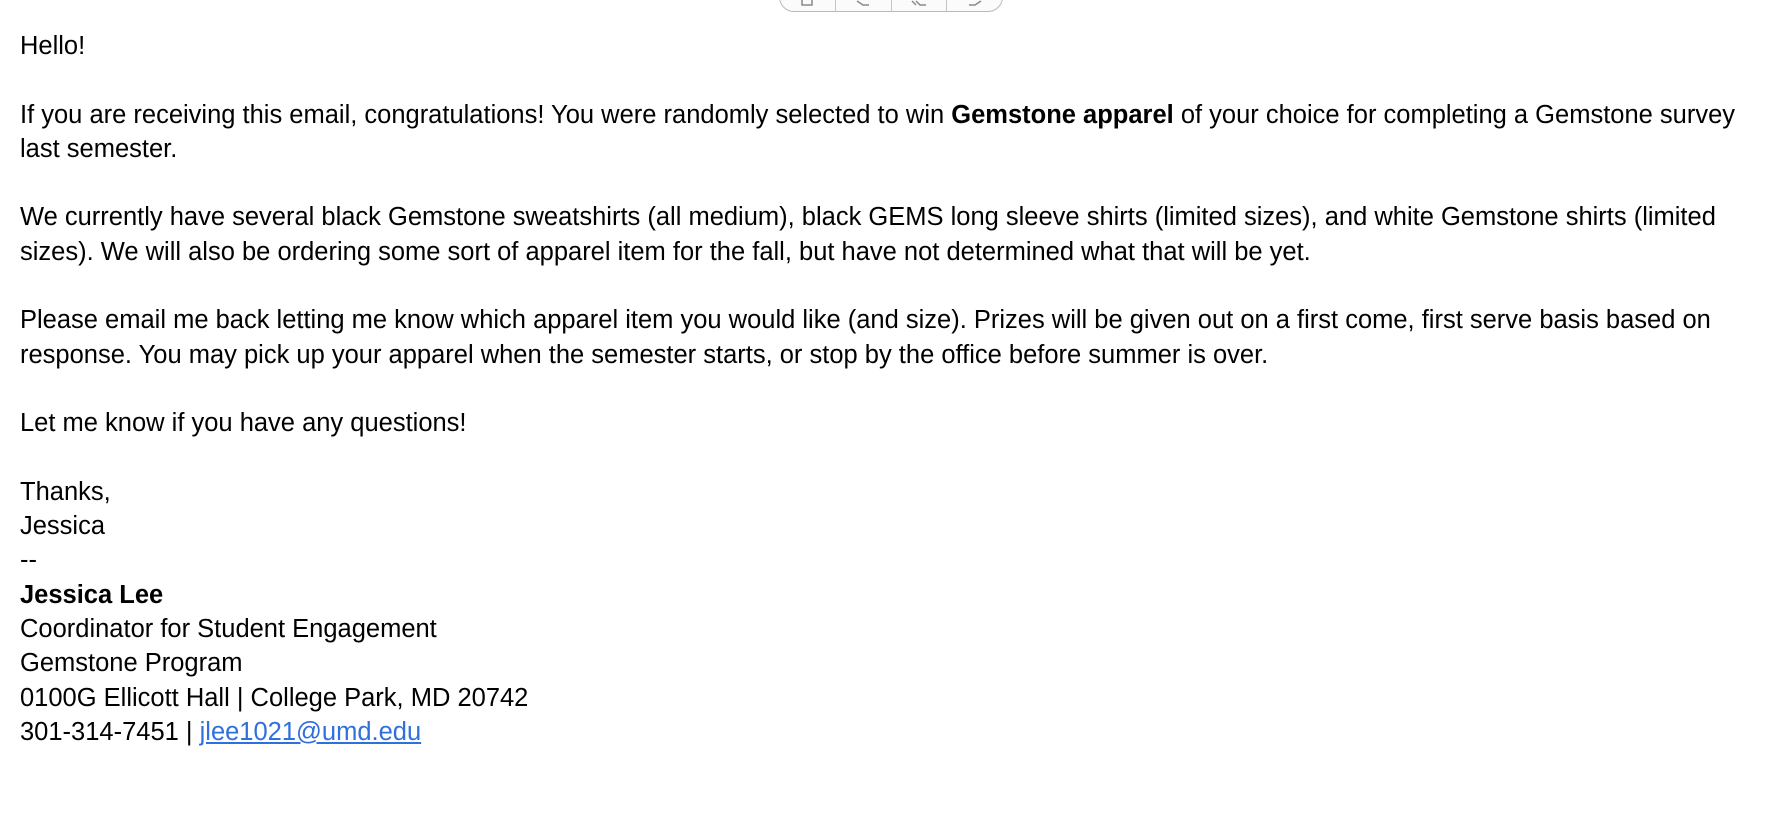 The width and height of the screenshot is (1778, 840). I want to click on delete-button, so click(808, 5).